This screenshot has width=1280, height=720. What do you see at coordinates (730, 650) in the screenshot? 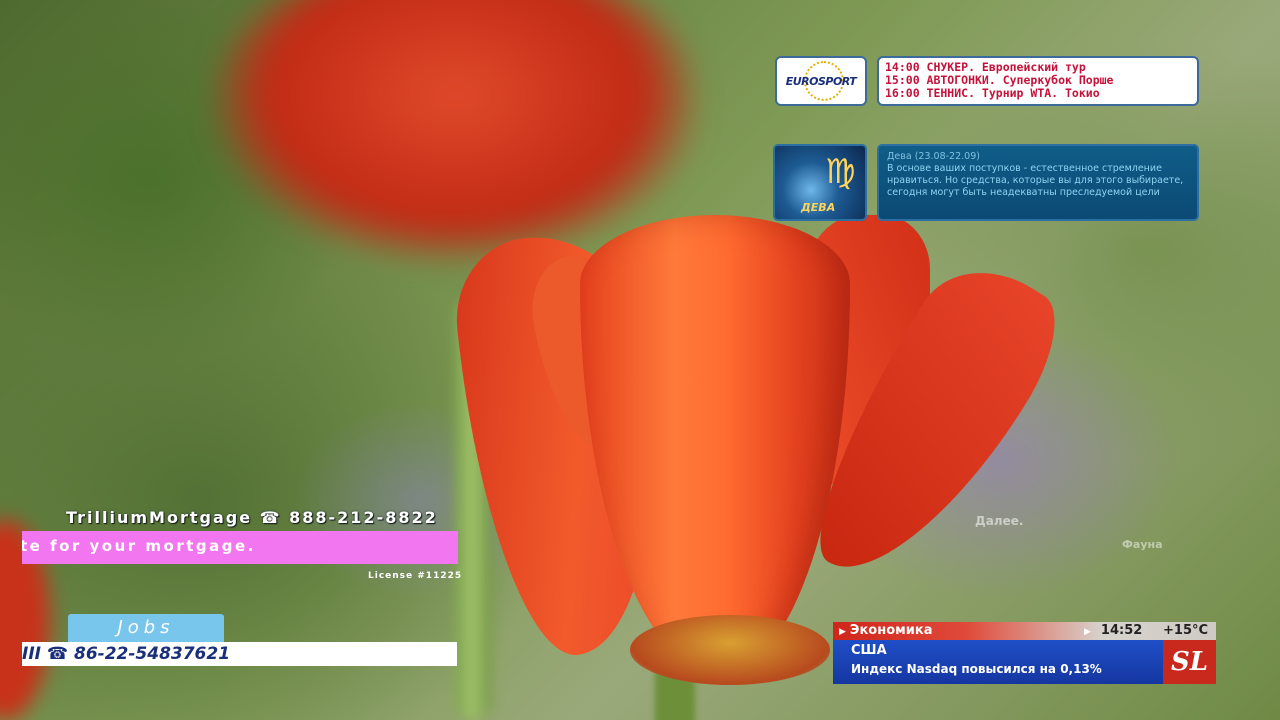
I see `tulip-base` at bounding box center [730, 650].